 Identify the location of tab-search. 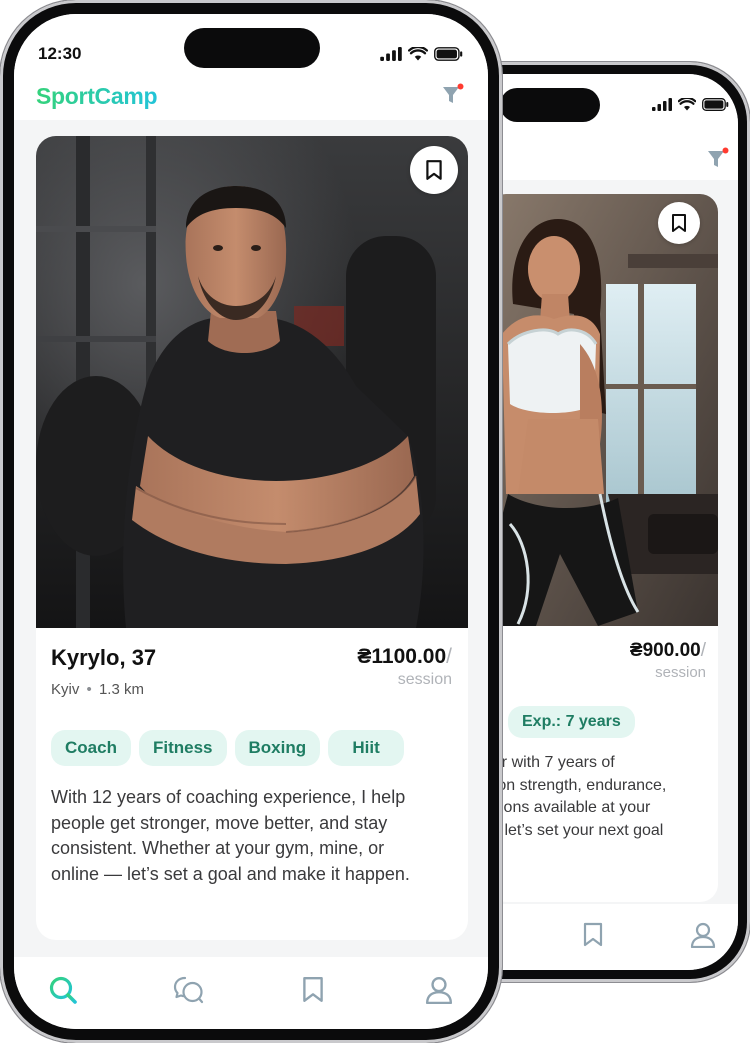
(63, 990).